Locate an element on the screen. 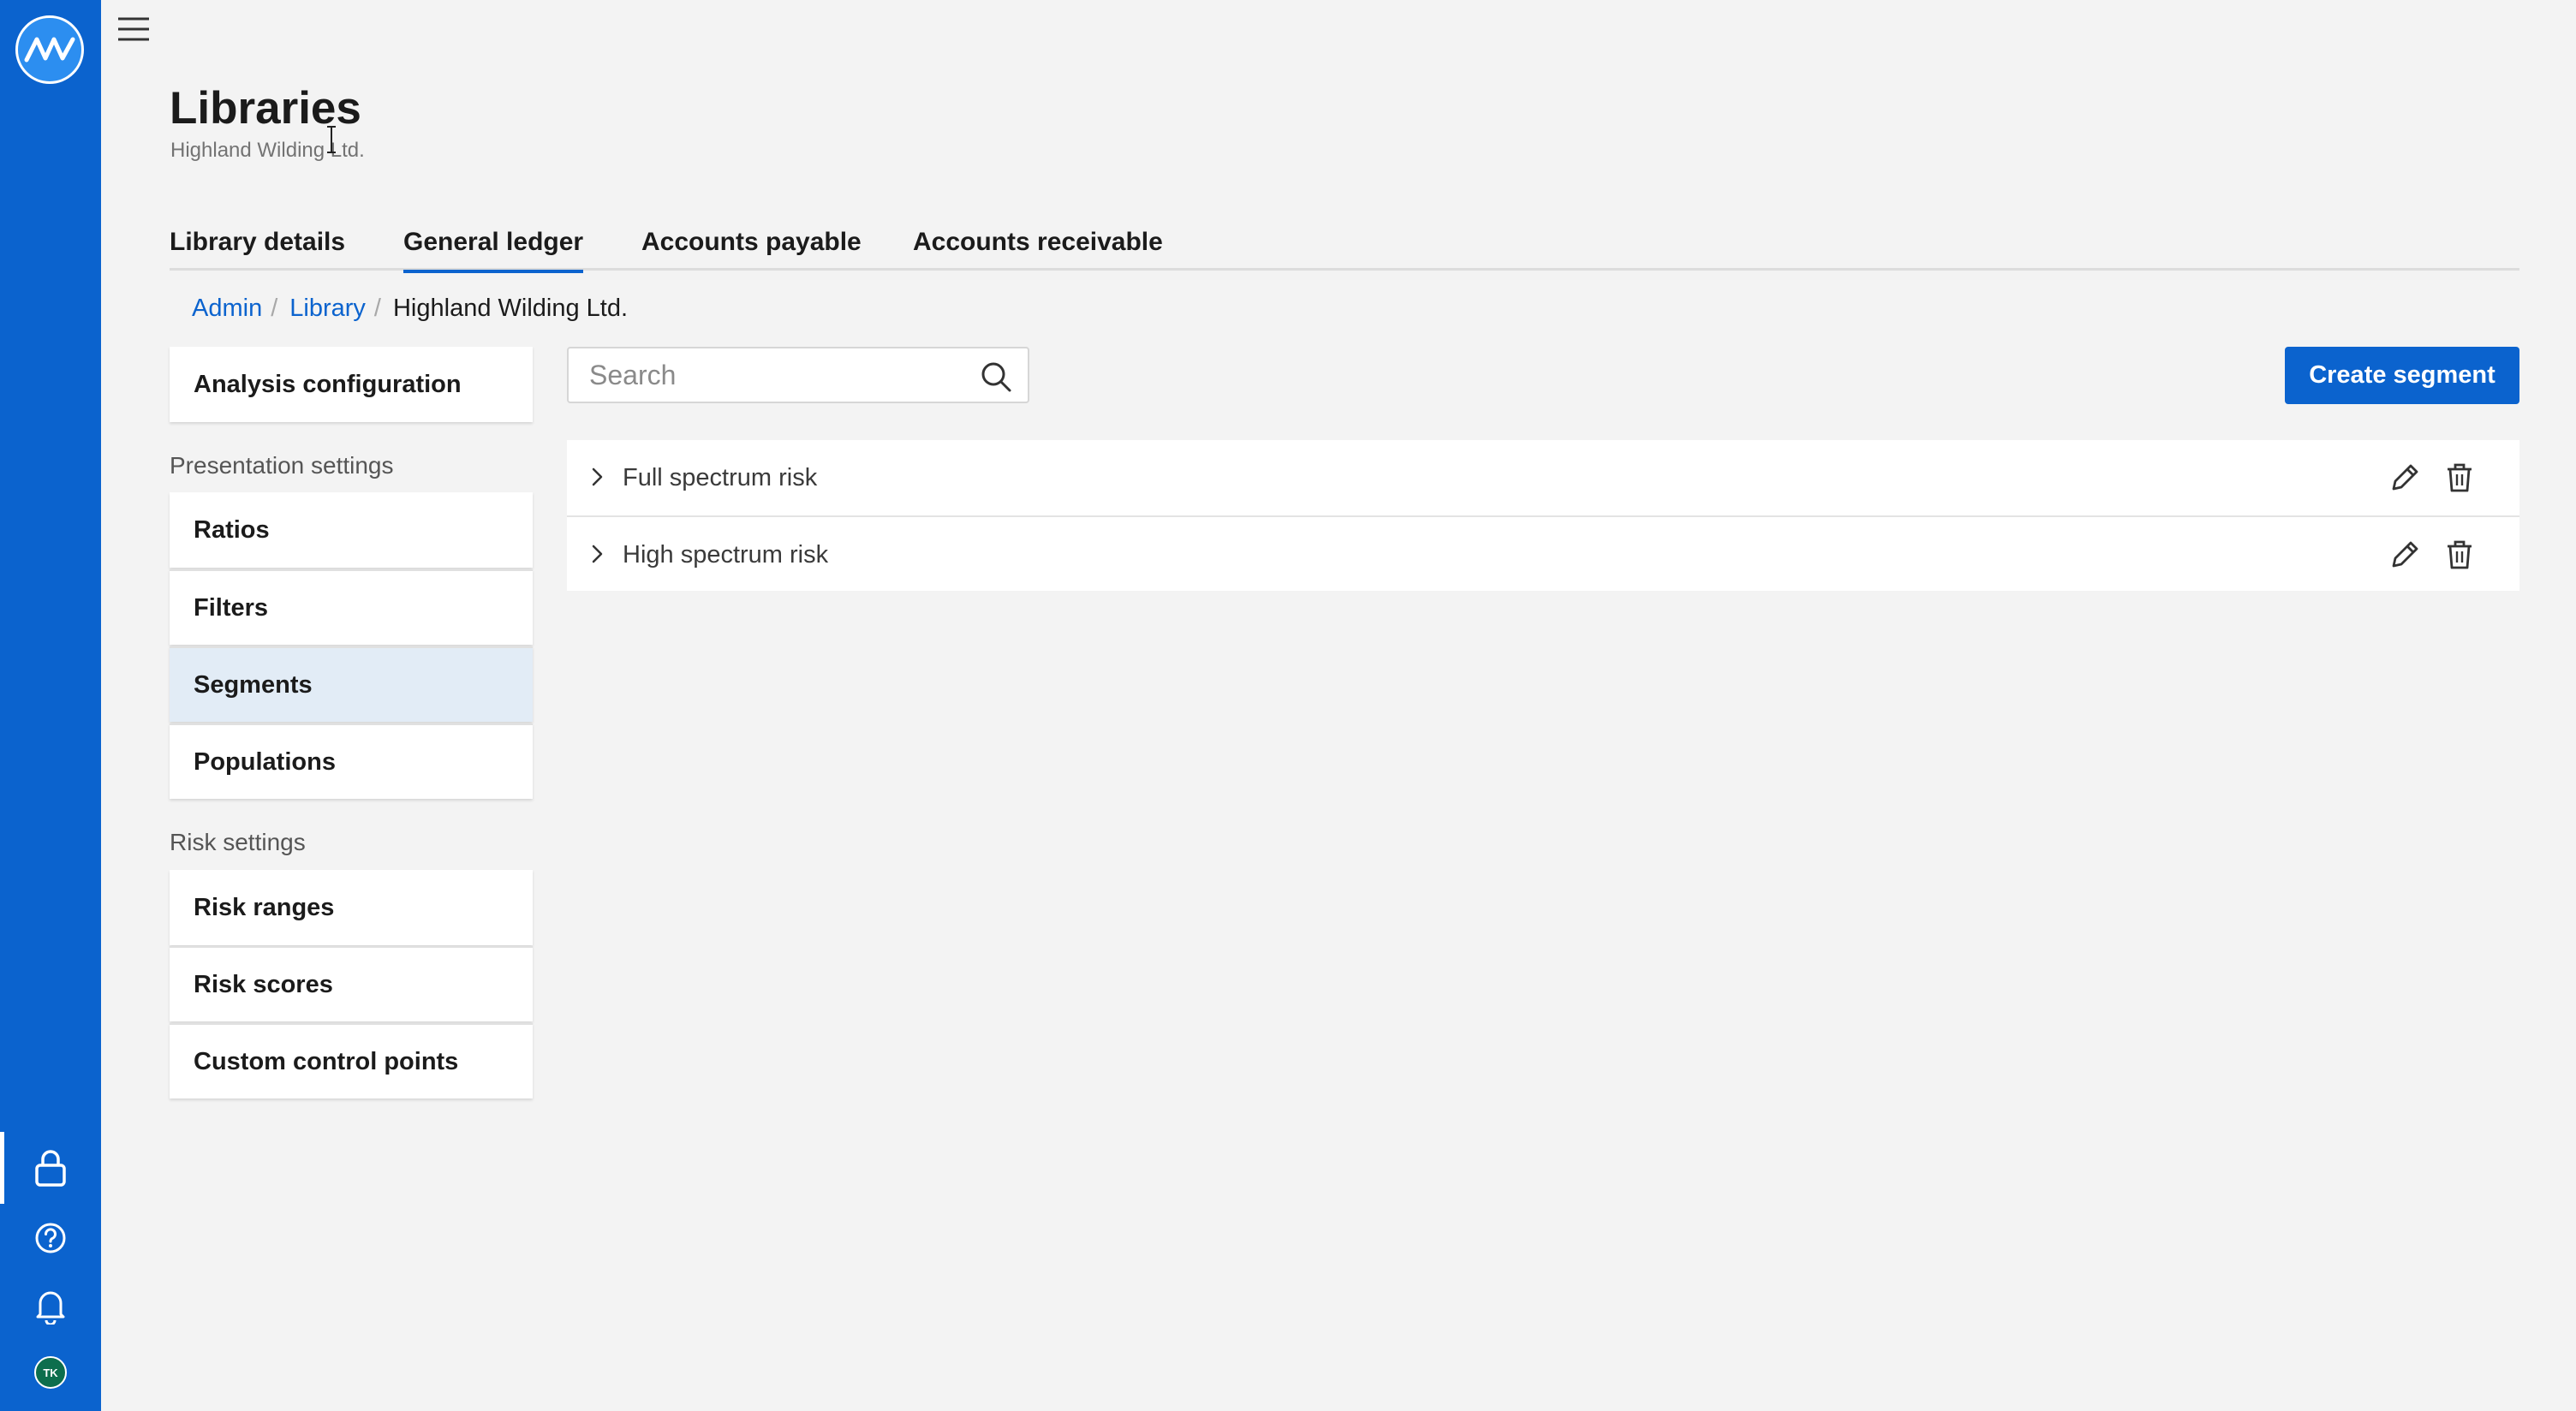 The image size is (2576, 1411). breadcrumb-admin-link: Admin is located at coordinates (227, 309).